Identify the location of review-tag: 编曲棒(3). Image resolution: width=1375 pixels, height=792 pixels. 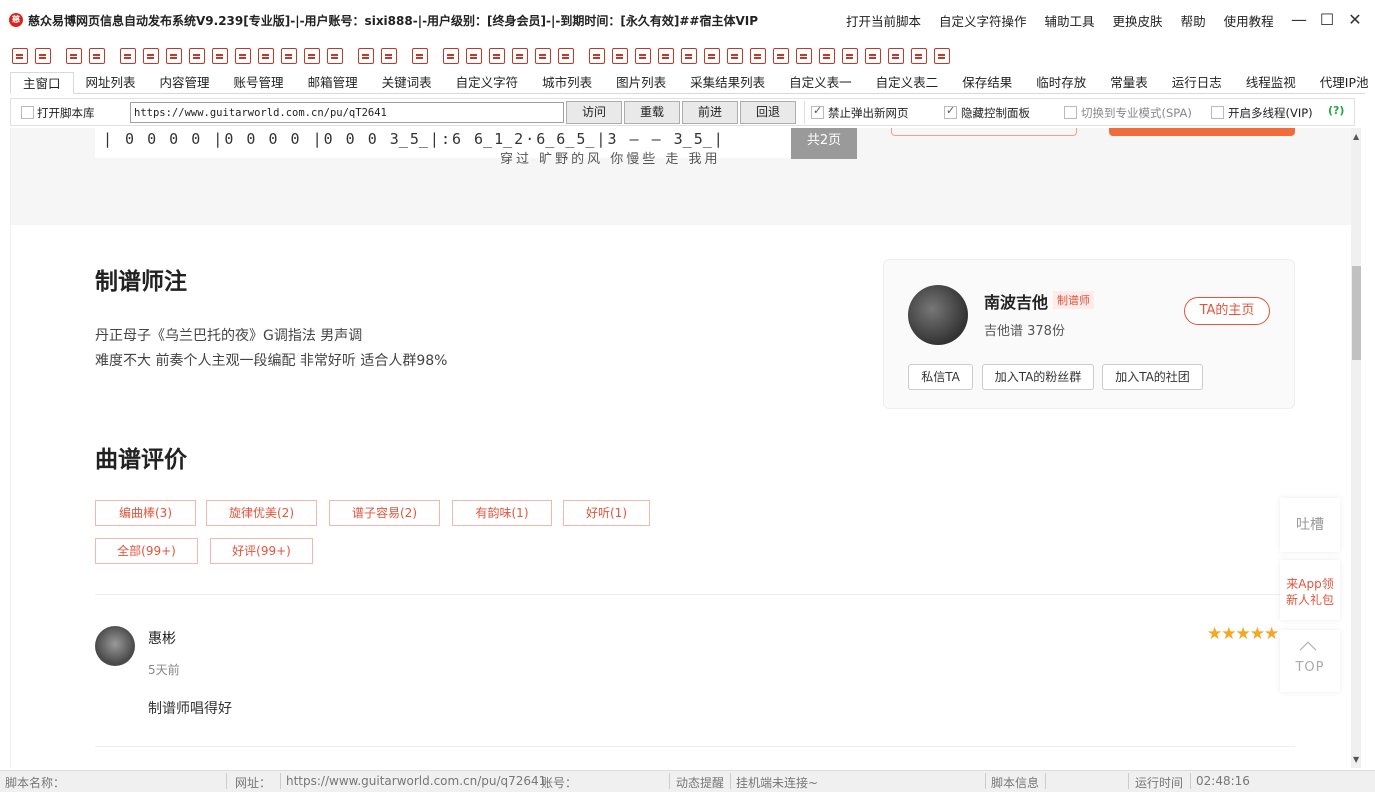
(145, 513).